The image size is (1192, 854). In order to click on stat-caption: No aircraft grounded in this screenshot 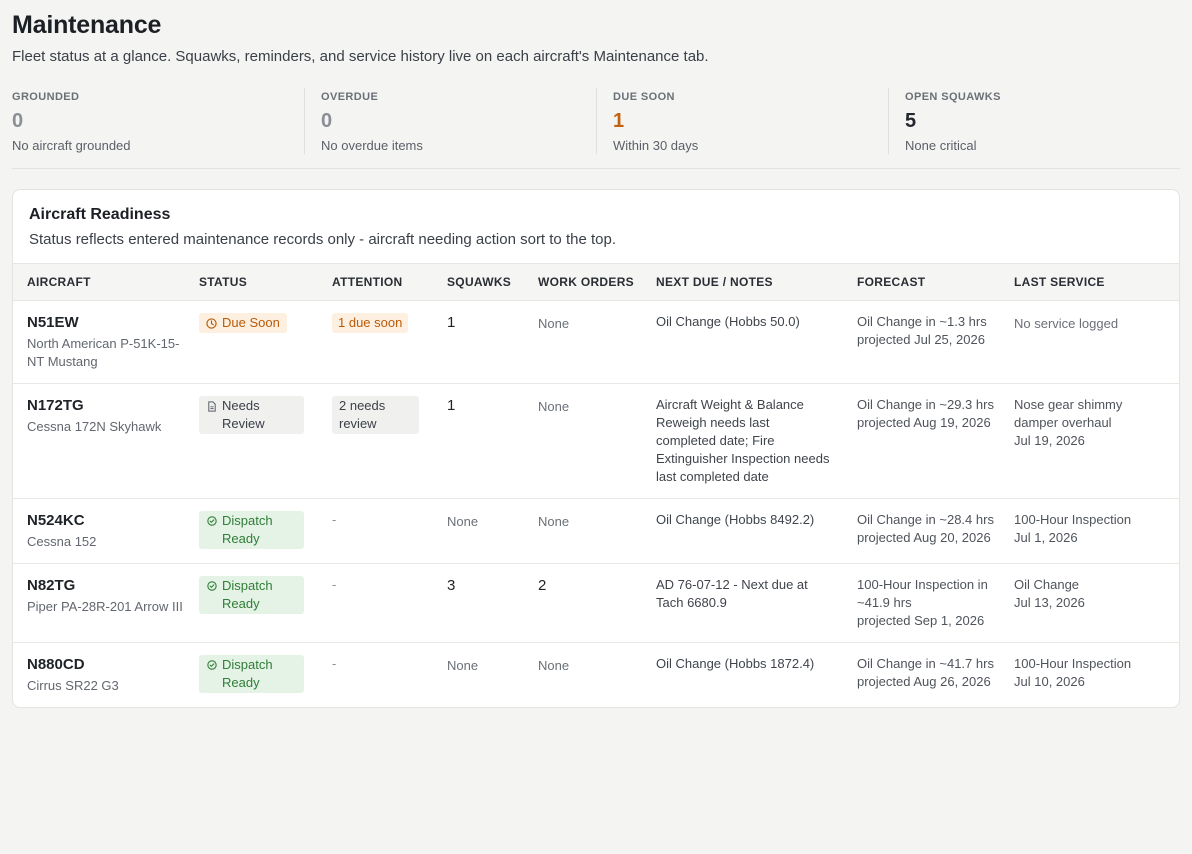, I will do `click(71, 145)`.